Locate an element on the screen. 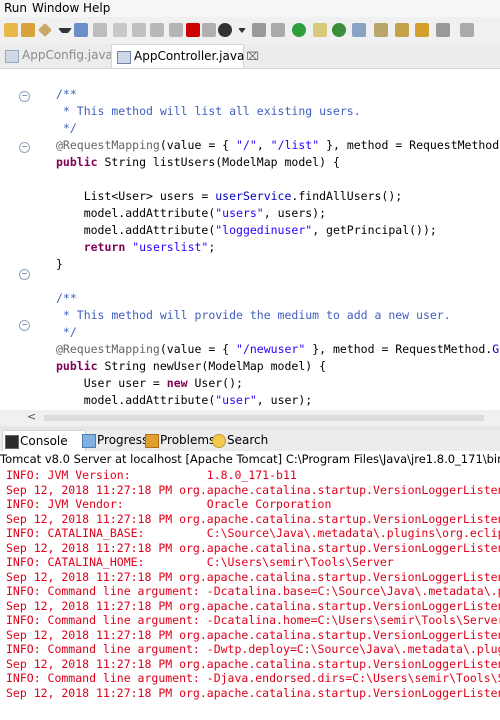 The width and height of the screenshot is (500, 720). disconnect-icon is located at coordinates (209, 30).